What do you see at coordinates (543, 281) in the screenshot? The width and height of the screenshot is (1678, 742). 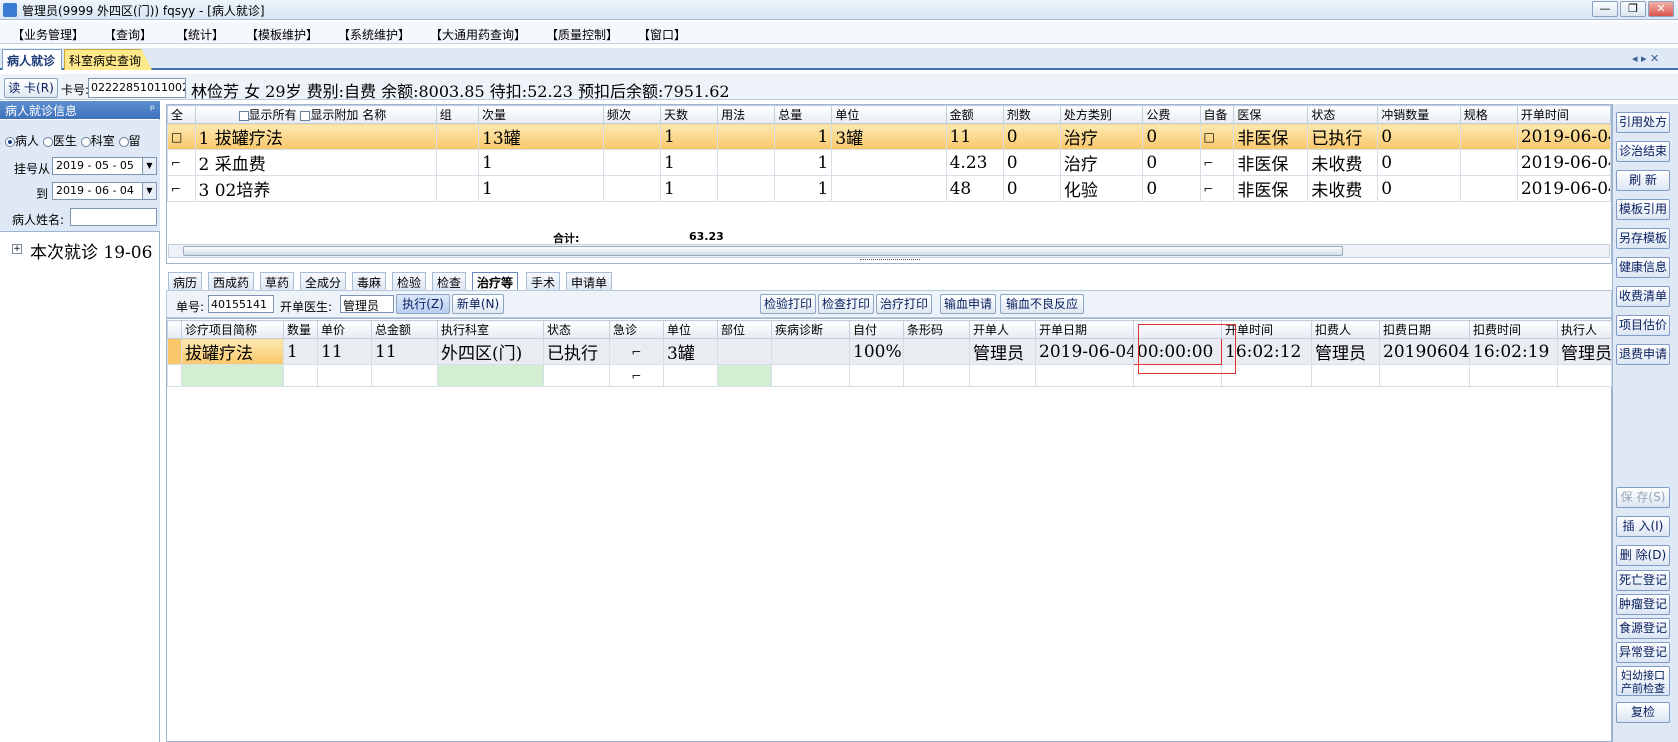 I see `tab-surgery: 手术` at bounding box center [543, 281].